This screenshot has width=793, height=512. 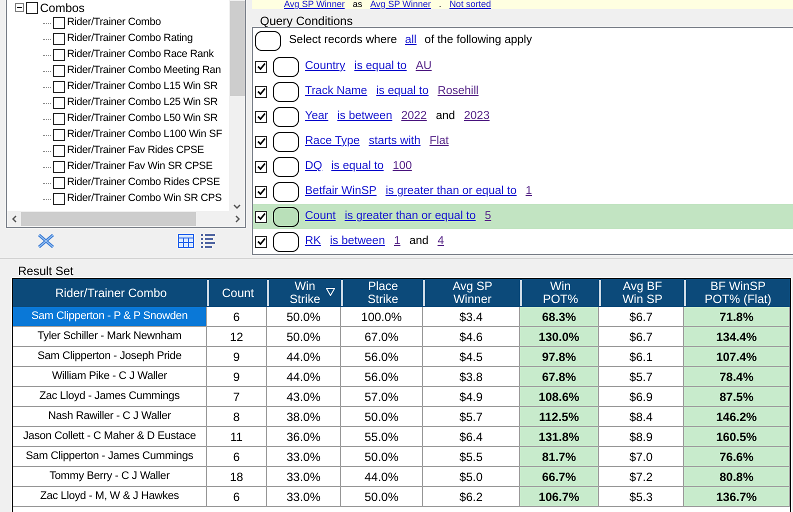 What do you see at coordinates (238, 219) in the screenshot?
I see `scroll-right-icon` at bounding box center [238, 219].